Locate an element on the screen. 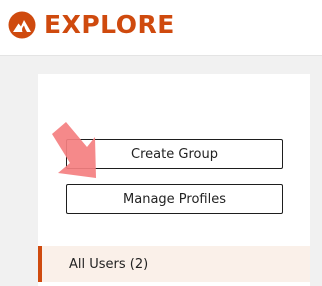 The image size is (322, 286). flame-icon is located at coordinates (22, 25).